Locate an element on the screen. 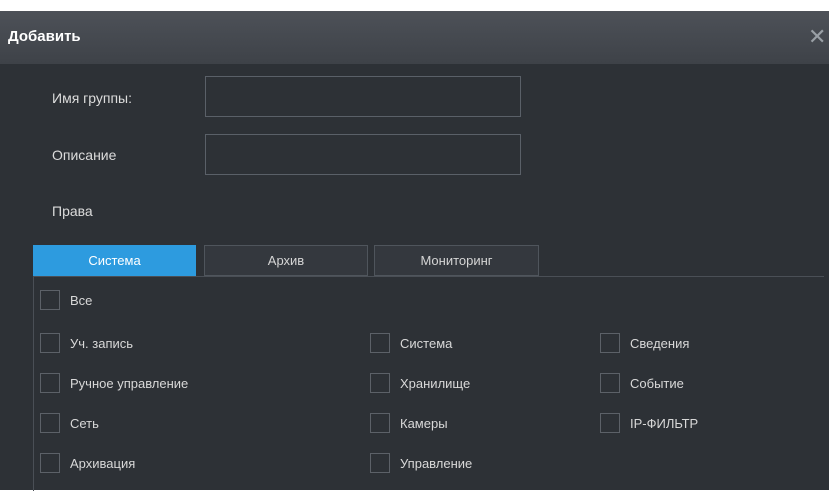  permission-label: Все is located at coordinates (81, 300).